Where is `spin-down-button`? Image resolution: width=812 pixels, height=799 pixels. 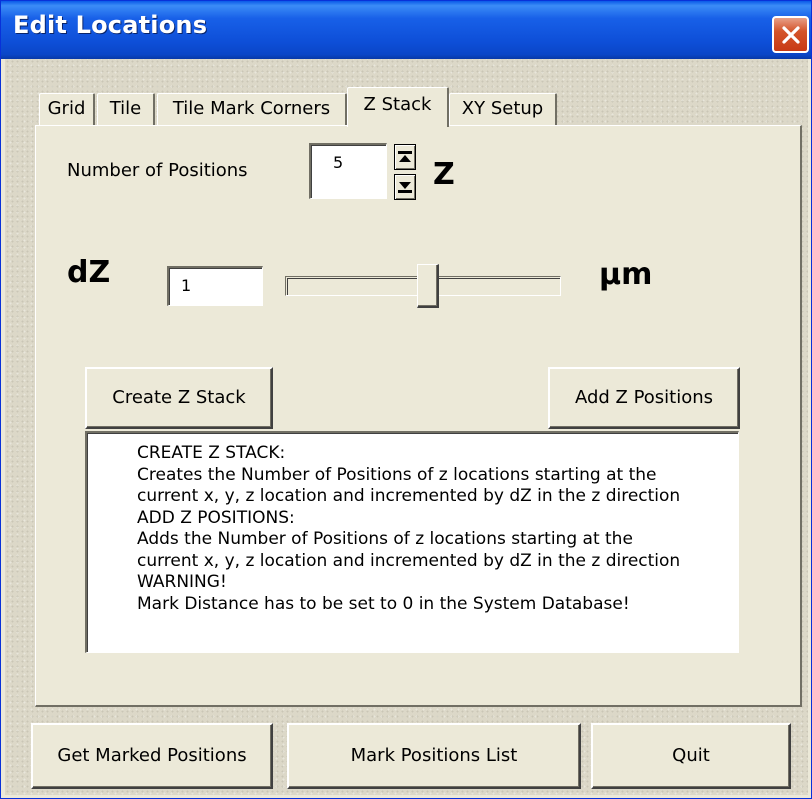
spin-down-button is located at coordinates (405, 187).